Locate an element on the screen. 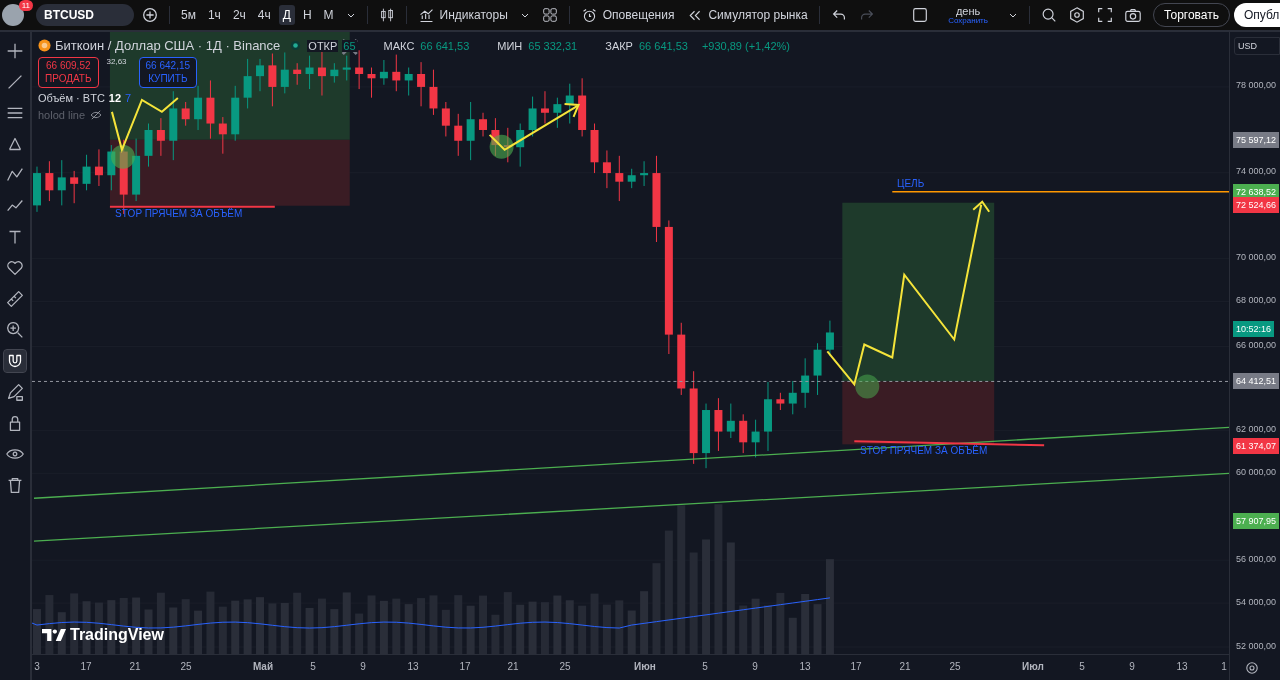 Image resolution: width=1280 pixels, height=680 pixels. buy-button: 66 642,15 КУПИТЬ is located at coordinates (168, 72).